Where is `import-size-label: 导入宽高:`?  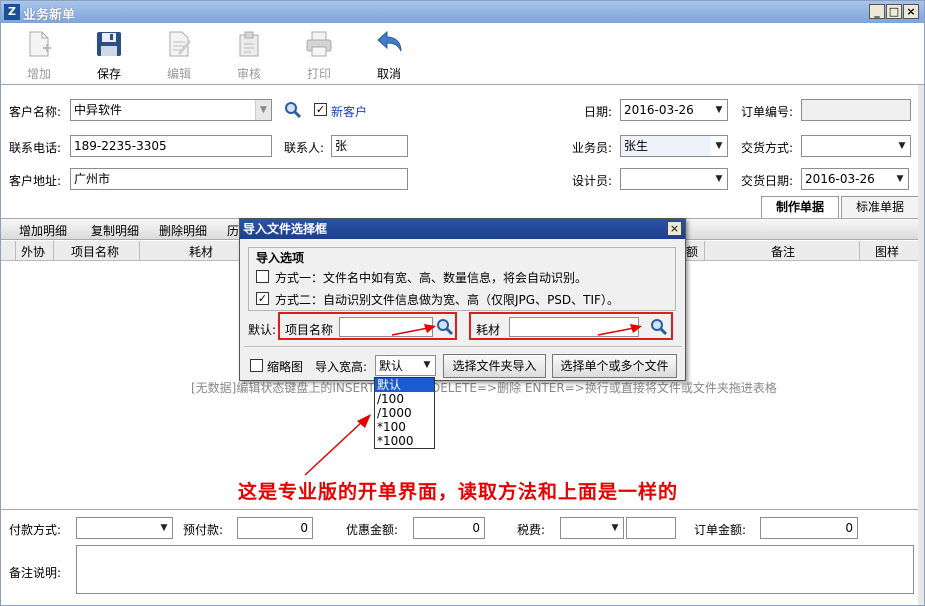 import-size-label: 导入宽高: is located at coordinates (341, 367).